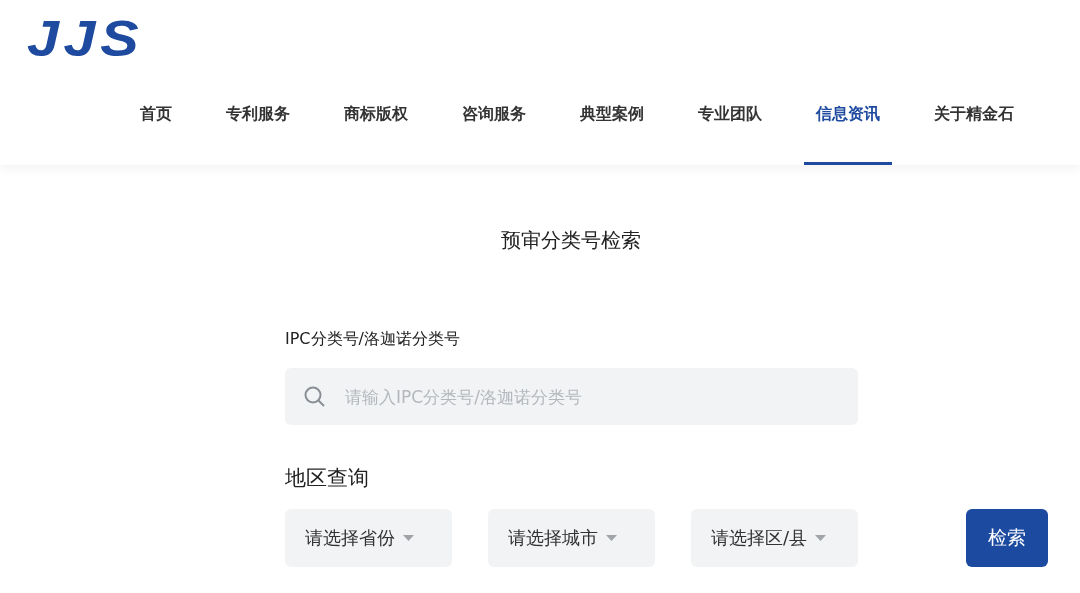  What do you see at coordinates (258, 128) in the screenshot?
I see `nav-tab: 专利服务` at bounding box center [258, 128].